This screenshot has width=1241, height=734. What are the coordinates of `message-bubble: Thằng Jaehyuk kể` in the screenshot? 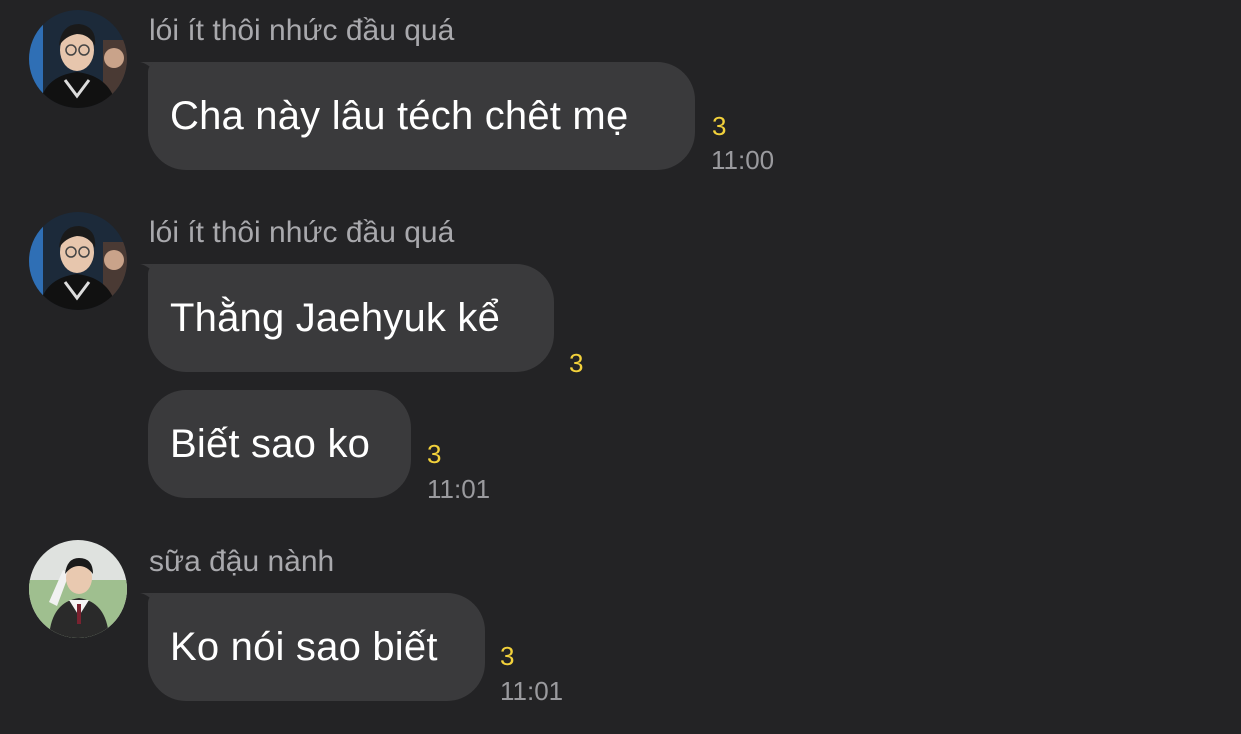 It's located at (351, 318).